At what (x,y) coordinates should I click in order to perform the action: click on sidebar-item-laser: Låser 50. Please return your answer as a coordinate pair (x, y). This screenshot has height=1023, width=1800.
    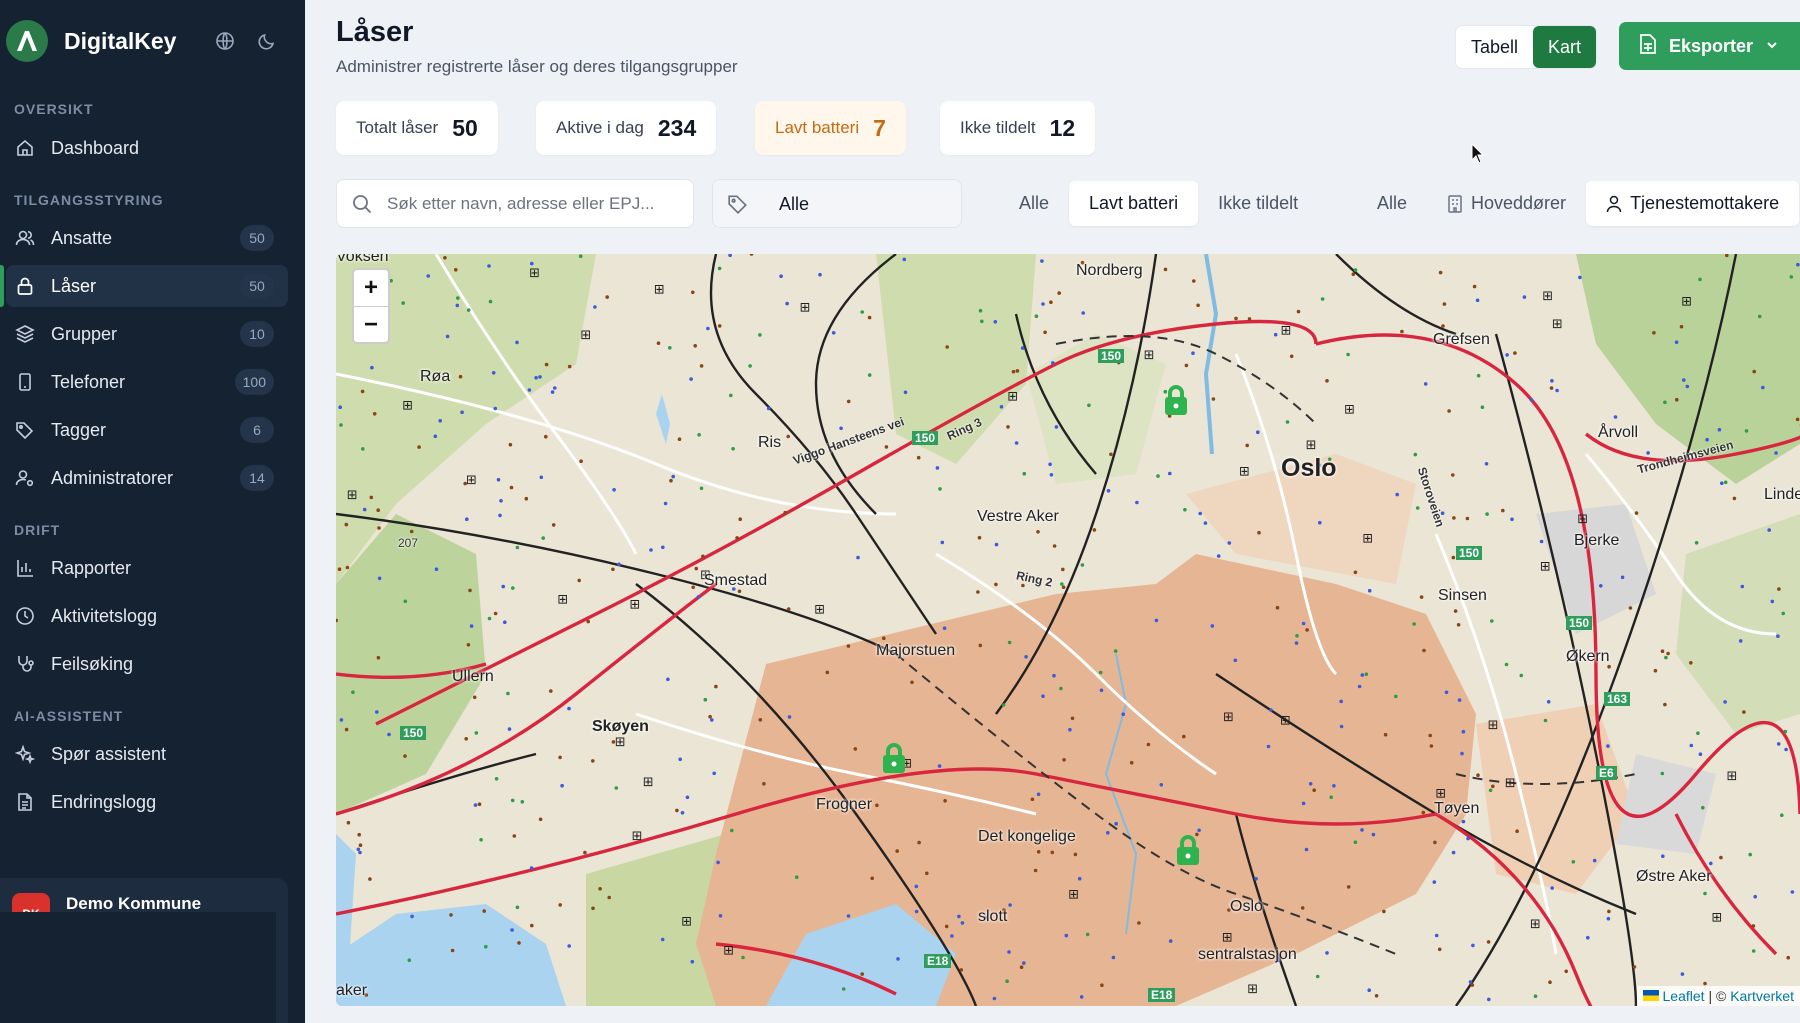
    Looking at the image, I should click on (144, 286).